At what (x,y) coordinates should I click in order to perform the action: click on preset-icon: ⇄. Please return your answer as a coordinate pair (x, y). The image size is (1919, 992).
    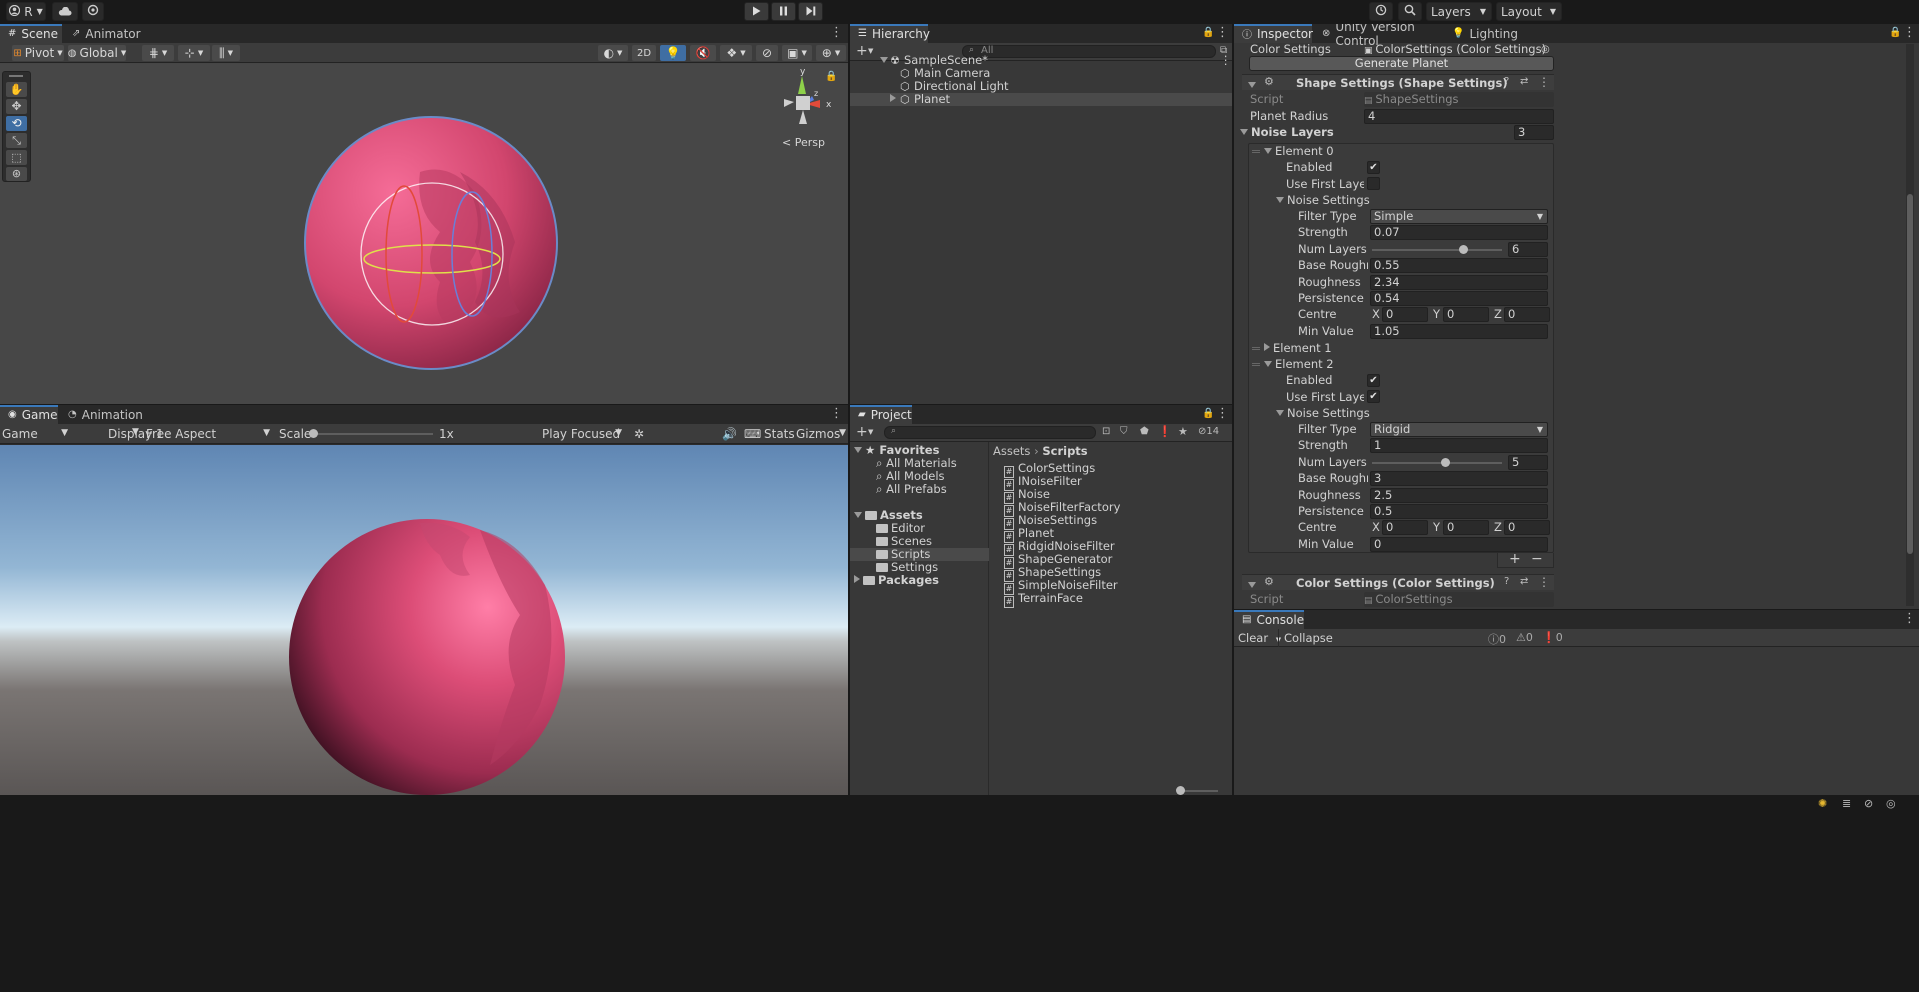
    Looking at the image, I should click on (1524, 81).